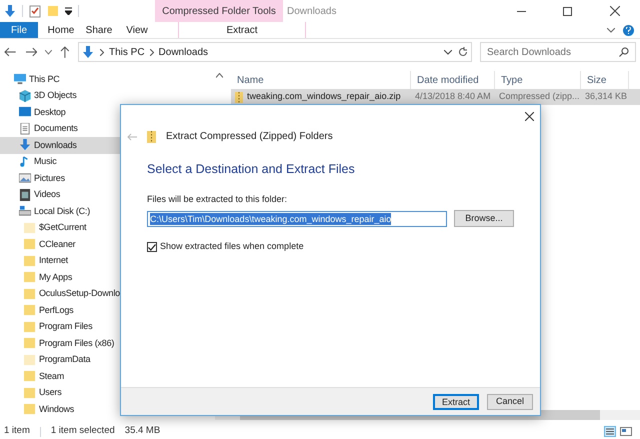 The height and width of the screenshot is (439, 640). I want to click on film-icon, so click(25, 194).